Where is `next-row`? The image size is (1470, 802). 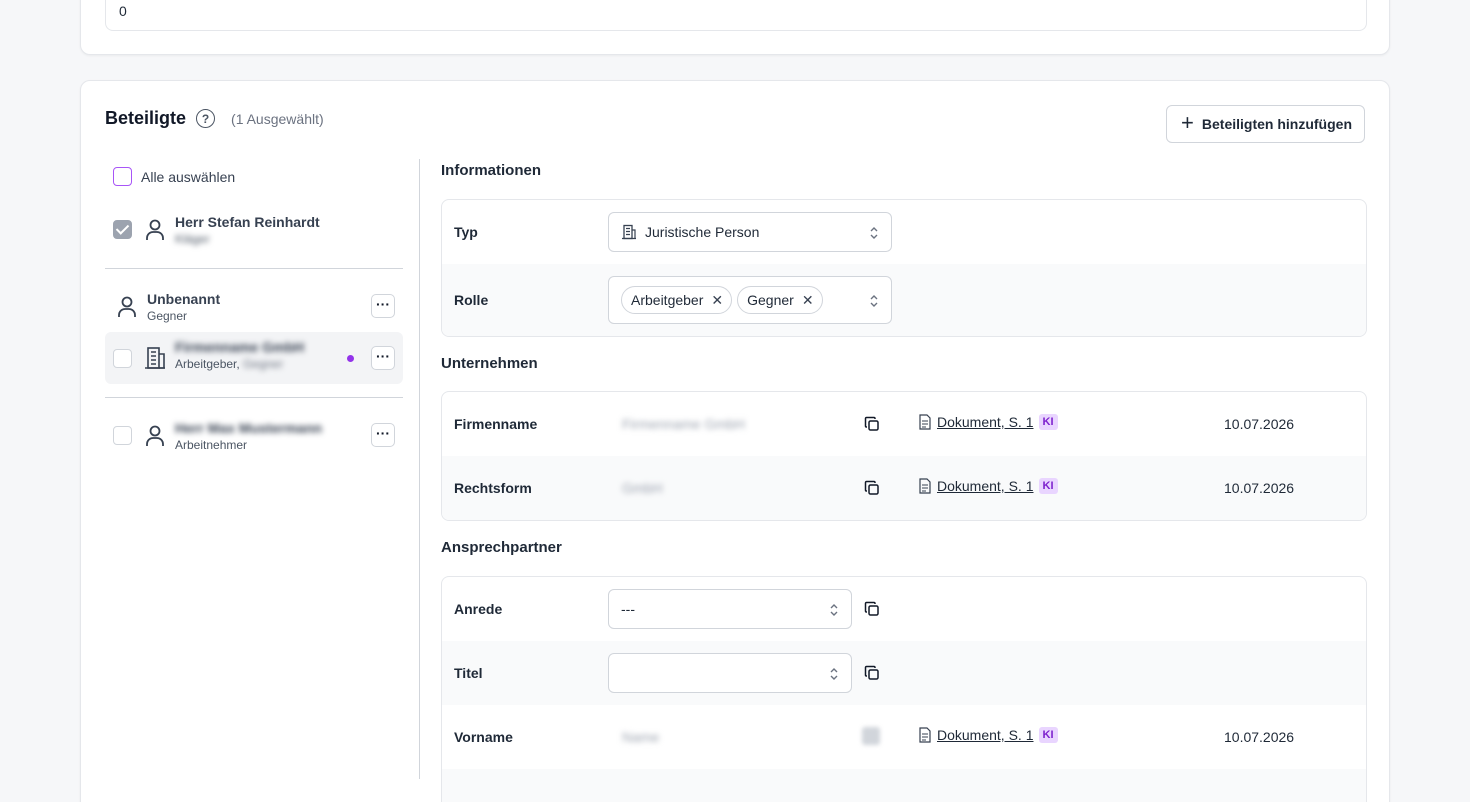
next-row is located at coordinates (904, 785).